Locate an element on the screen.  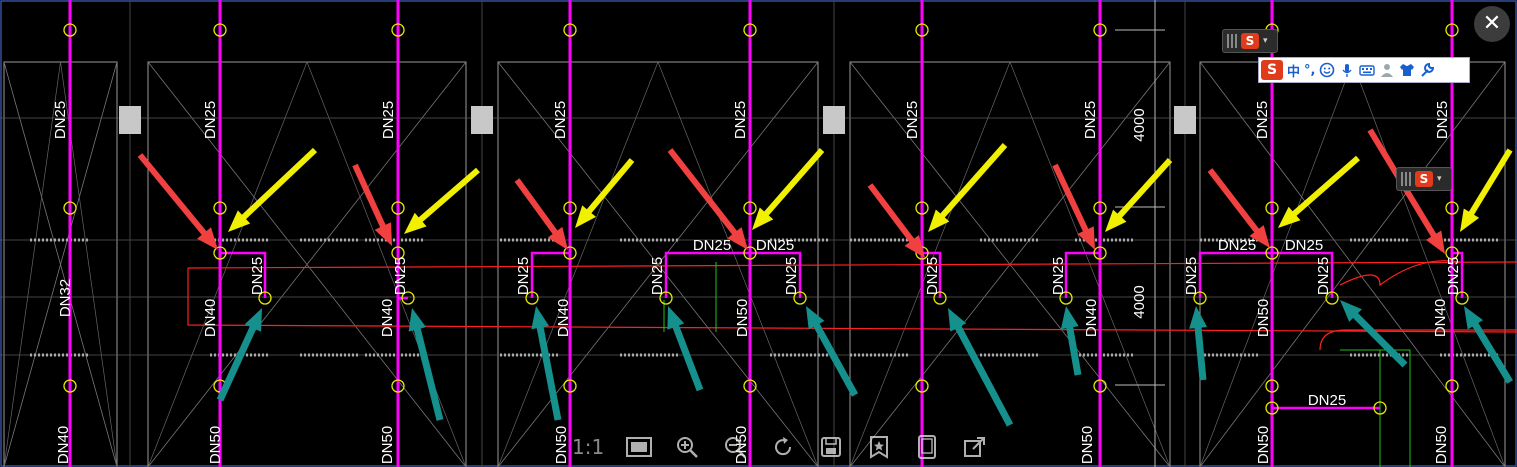
rotate-icon is located at coordinates (783, 447).